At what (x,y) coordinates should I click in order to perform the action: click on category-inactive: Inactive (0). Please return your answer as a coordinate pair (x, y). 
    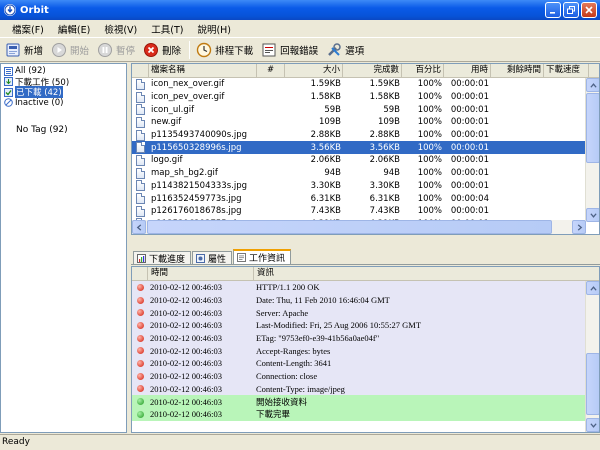
    Looking at the image, I should click on (63, 103).